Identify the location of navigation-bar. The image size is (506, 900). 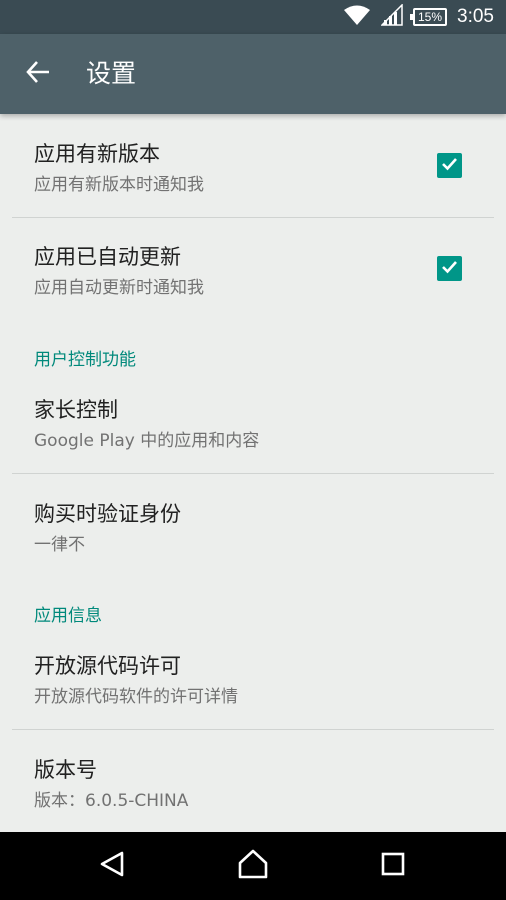
(253, 866).